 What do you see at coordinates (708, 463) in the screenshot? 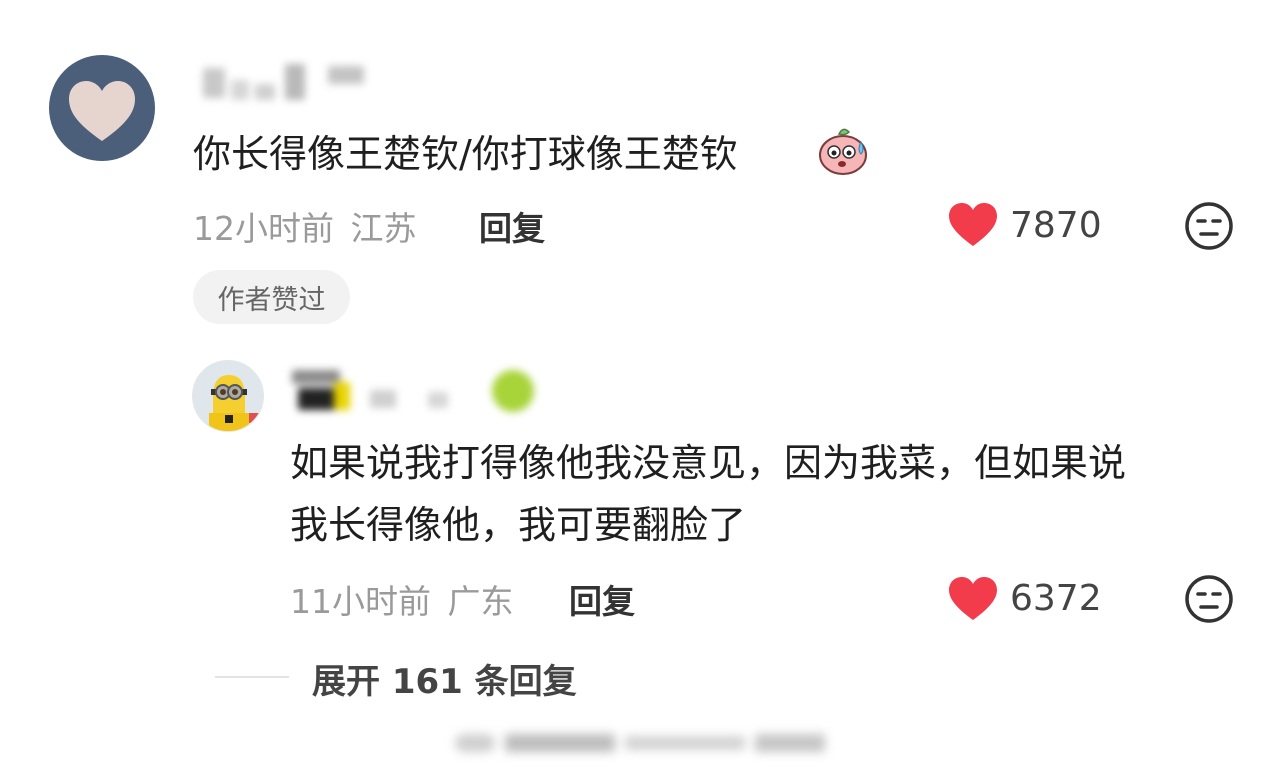
I see `comment-text-2-line-1: 如果说我打得像他我没意见，因为我菜，但如果说` at bounding box center [708, 463].